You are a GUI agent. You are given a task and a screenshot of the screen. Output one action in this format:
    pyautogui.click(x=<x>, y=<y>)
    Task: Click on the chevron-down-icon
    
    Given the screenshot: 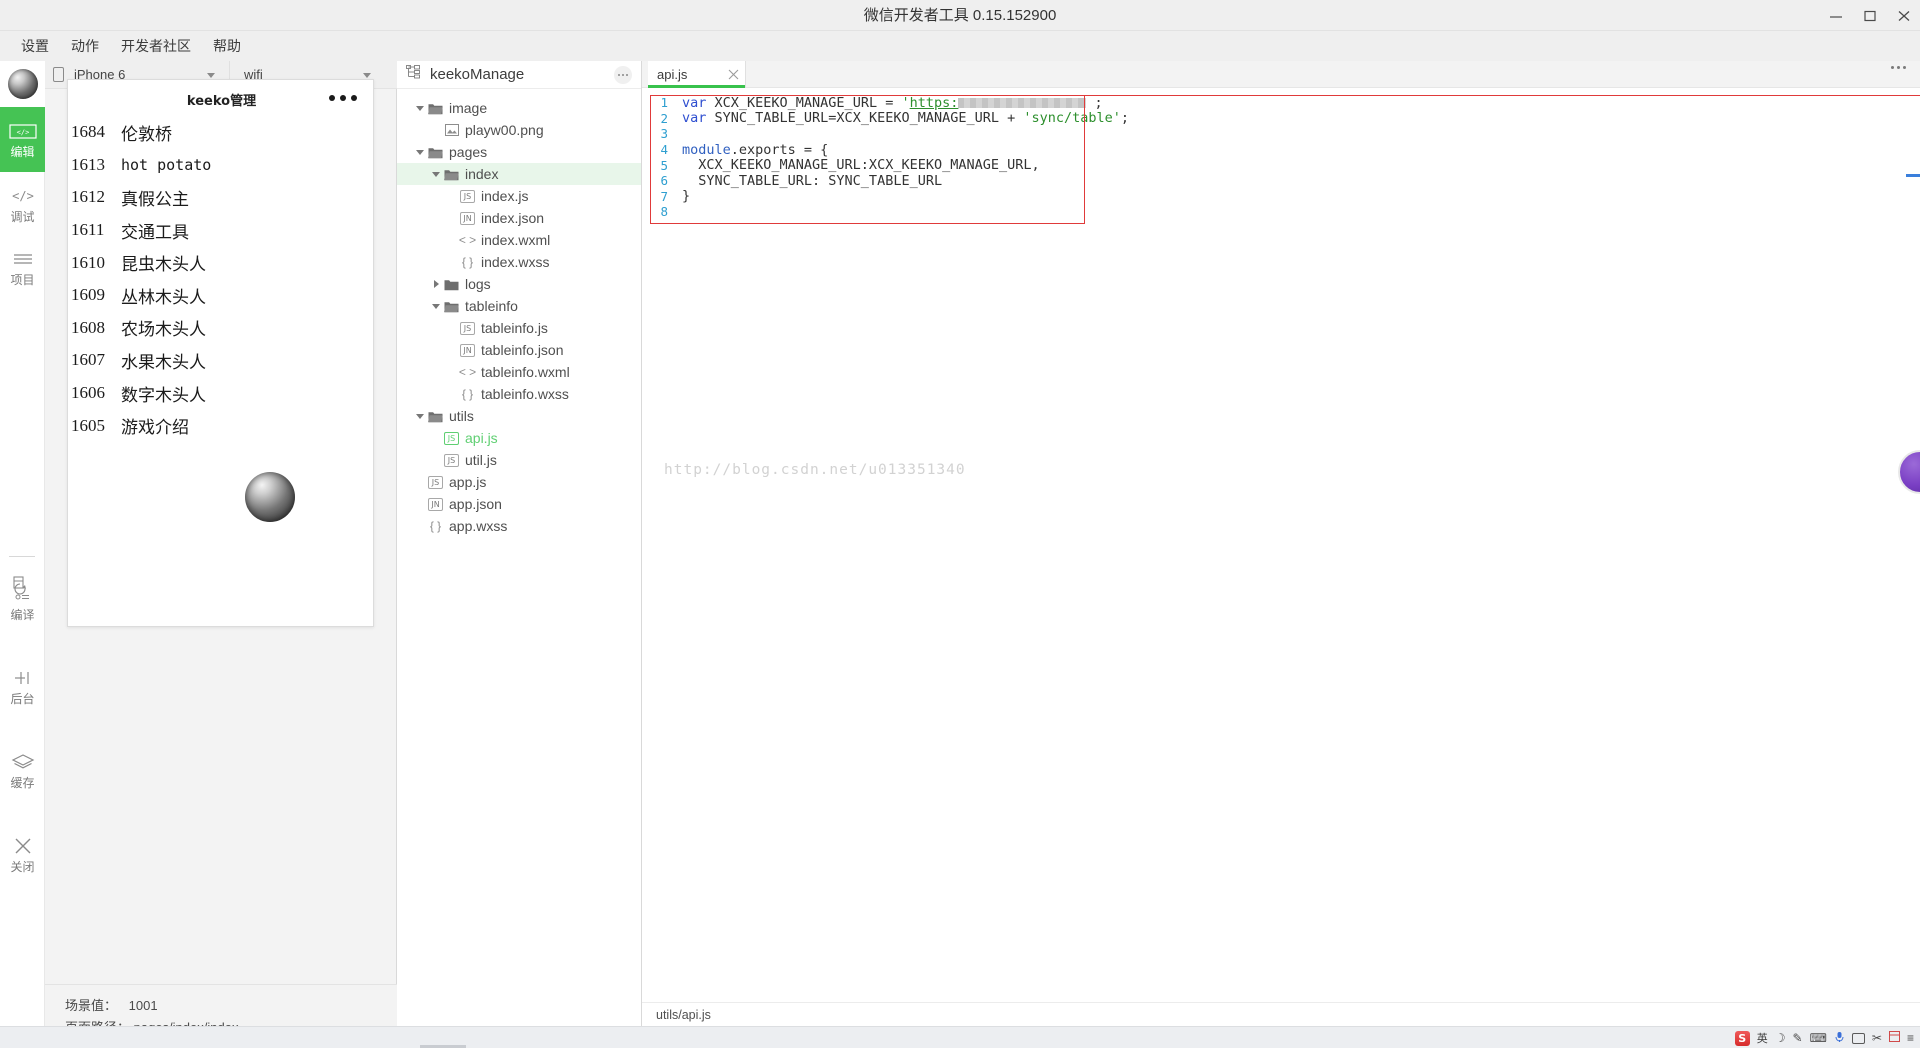 What is the action you would take?
    pyautogui.click(x=436, y=306)
    